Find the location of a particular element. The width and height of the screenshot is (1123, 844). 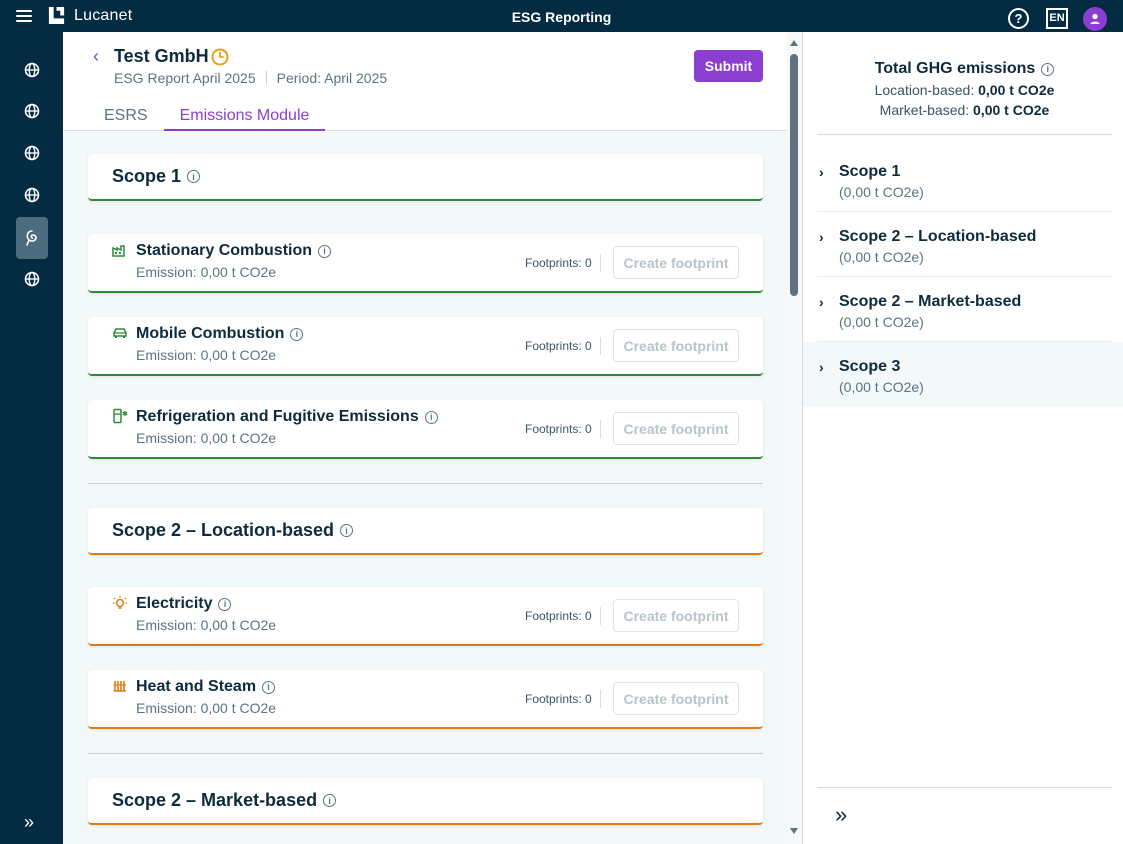

summary-scope-name: Scope 2 – Market-based is located at coordinates (930, 301).